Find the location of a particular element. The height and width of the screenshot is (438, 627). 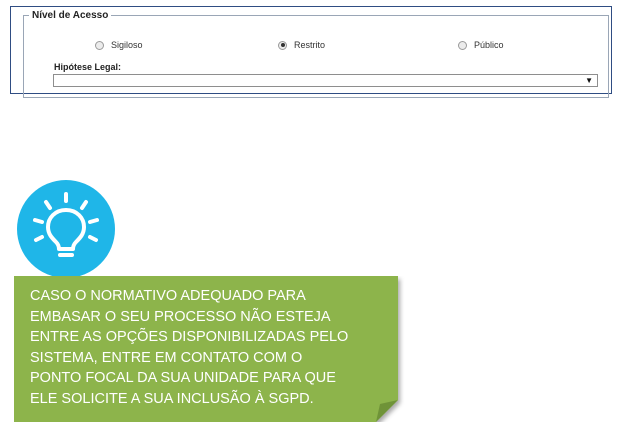

lightbulb-badge is located at coordinates (66, 229).